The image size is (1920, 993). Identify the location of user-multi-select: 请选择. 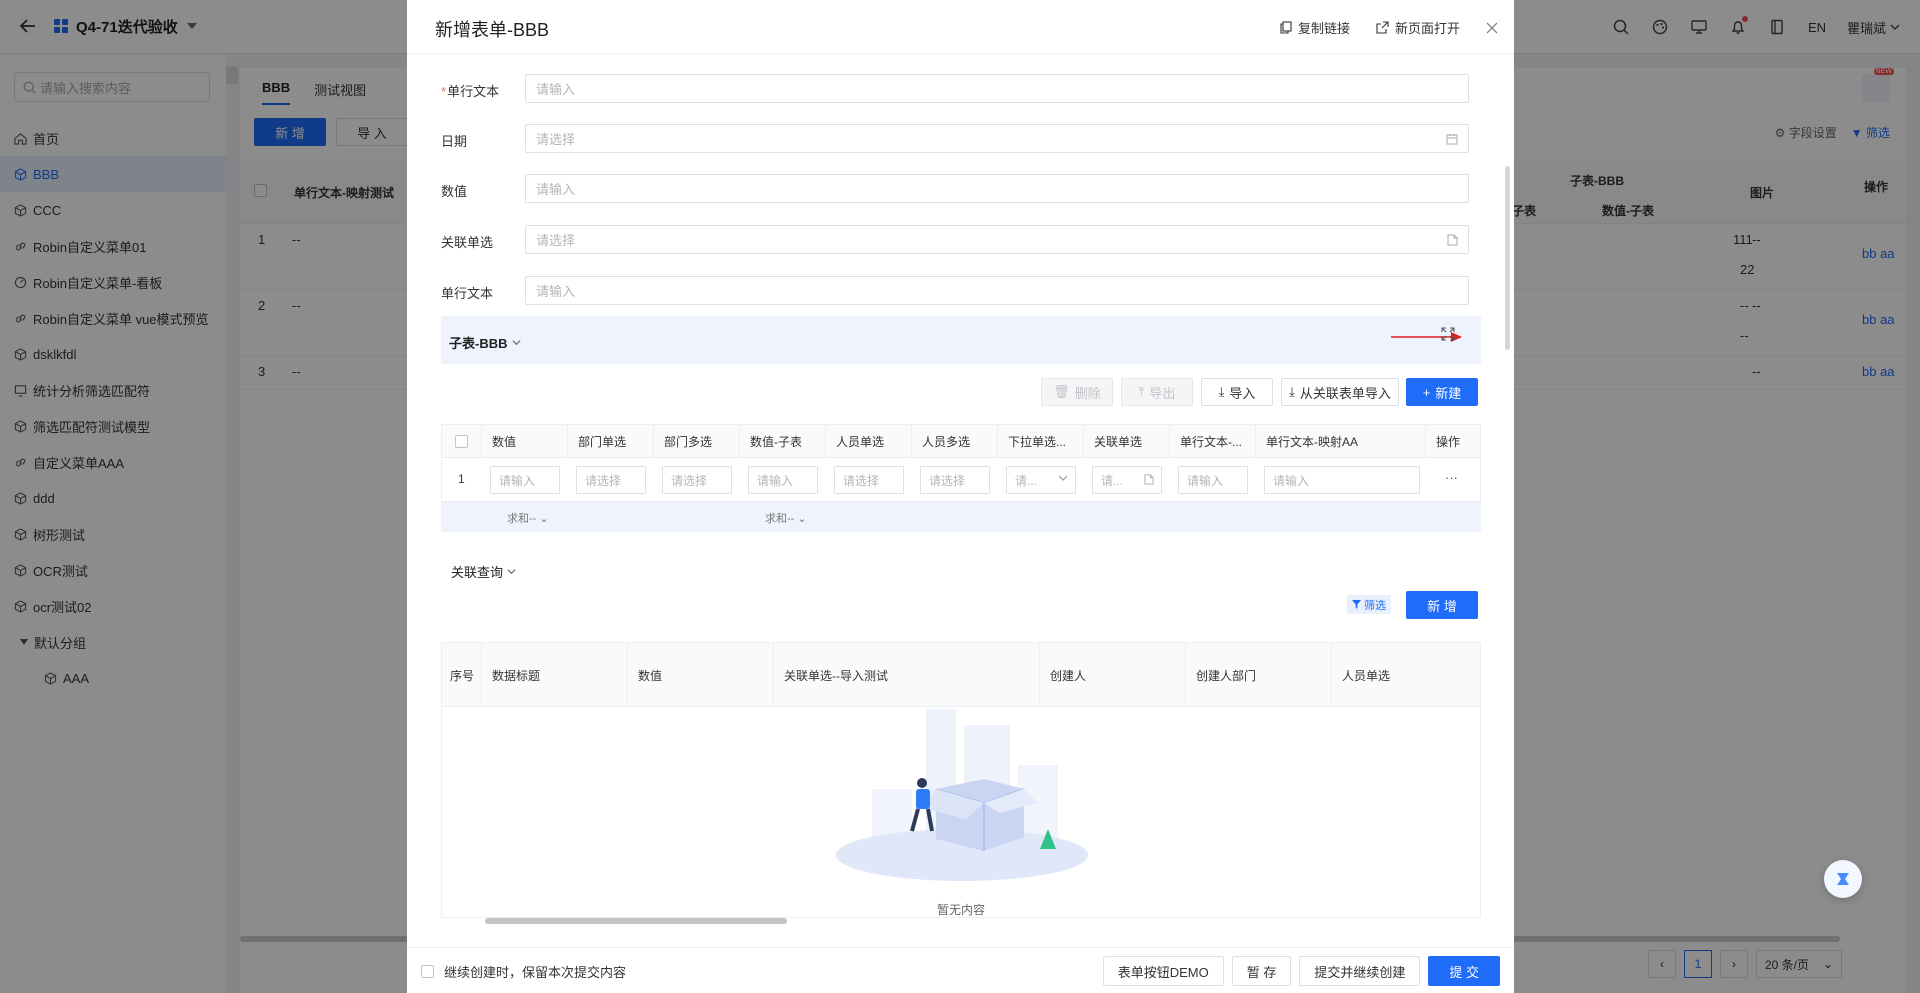
(955, 480).